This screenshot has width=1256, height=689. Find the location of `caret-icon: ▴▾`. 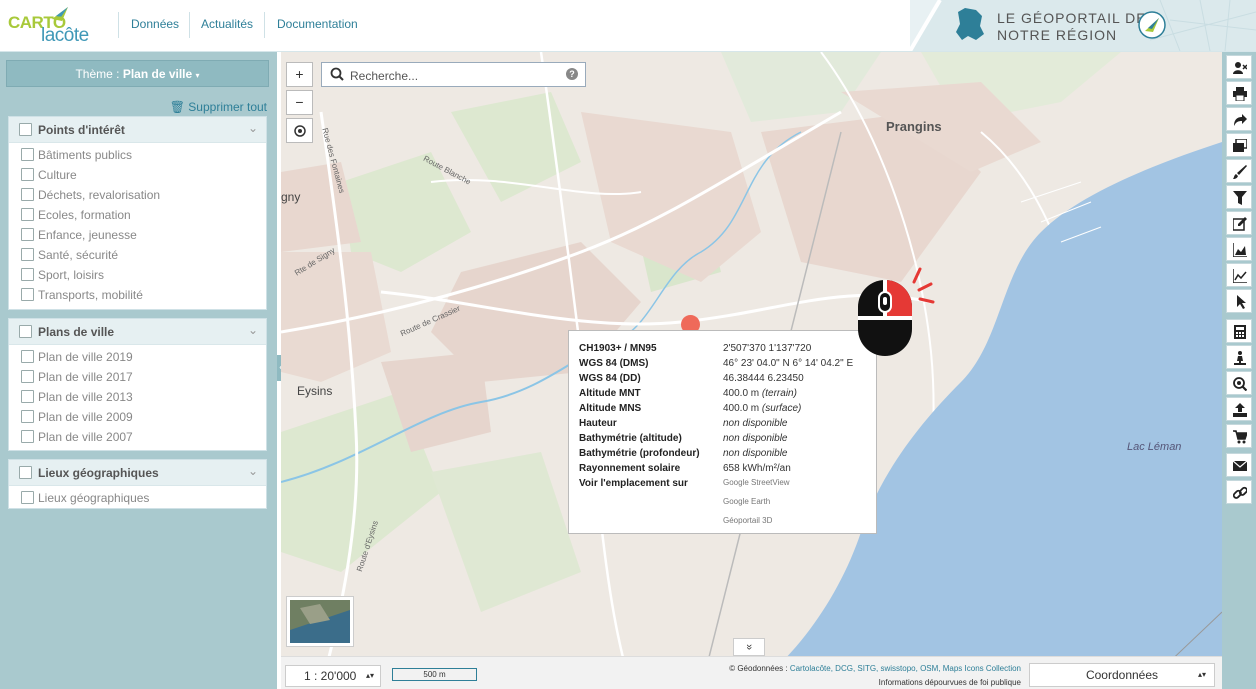

caret-icon: ▴▾ is located at coordinates (1201, 674).